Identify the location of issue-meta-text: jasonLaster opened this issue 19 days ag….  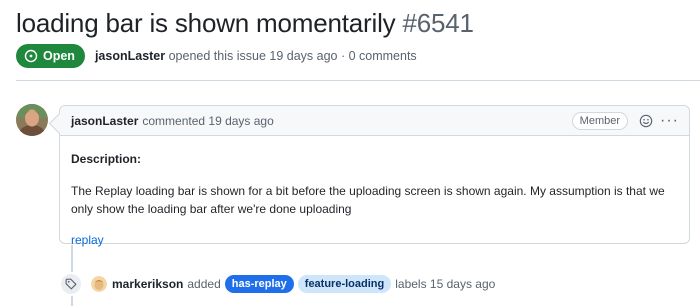
(256, 56).